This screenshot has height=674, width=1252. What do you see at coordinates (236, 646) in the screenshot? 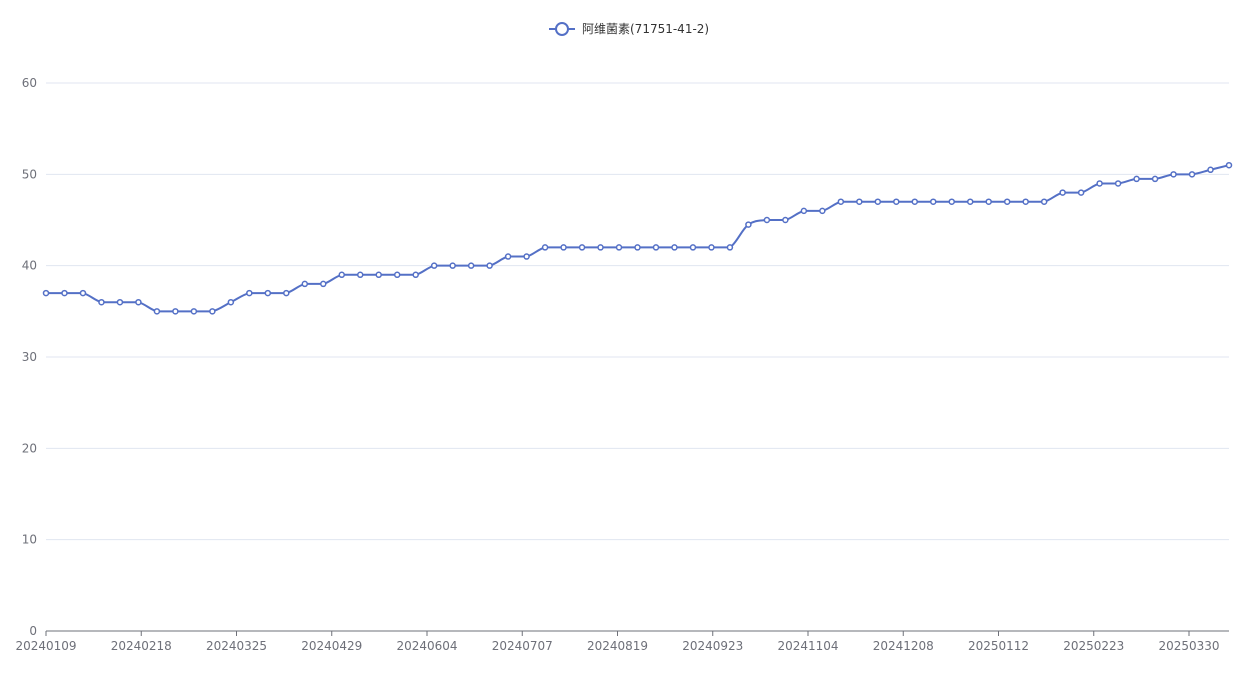
I see `x-tick-label: 20240325` at bounding box center [236, 646].